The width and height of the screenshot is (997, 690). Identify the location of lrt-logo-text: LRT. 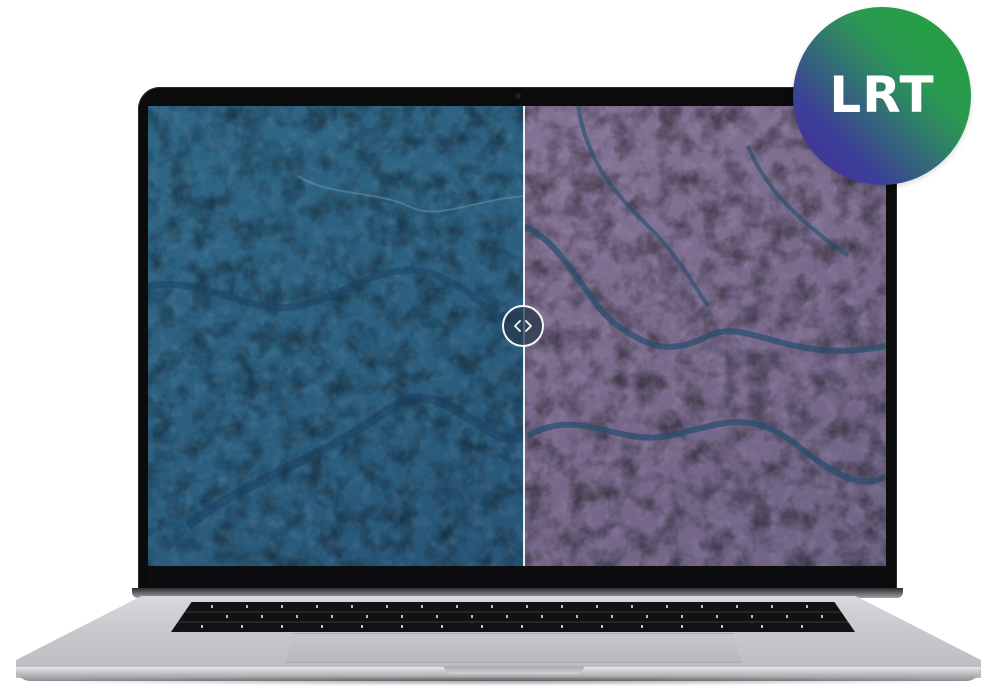
(882, 95).